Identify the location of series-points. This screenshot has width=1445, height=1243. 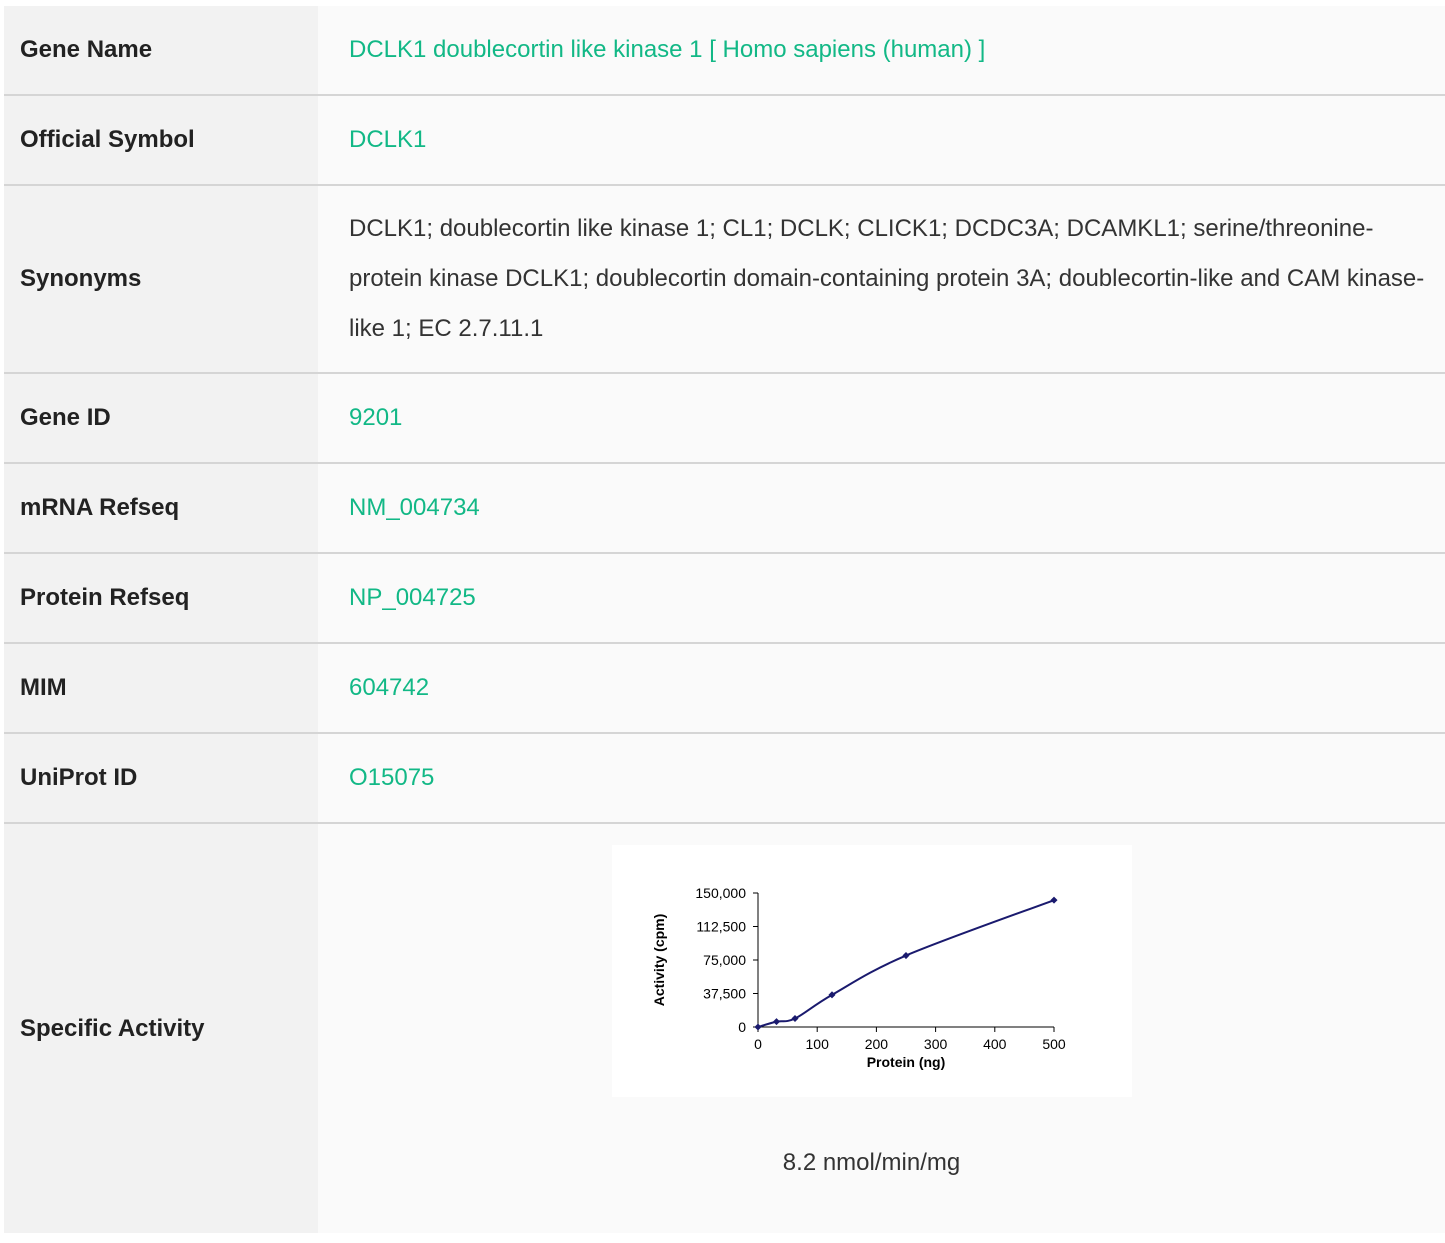
(905, 963).